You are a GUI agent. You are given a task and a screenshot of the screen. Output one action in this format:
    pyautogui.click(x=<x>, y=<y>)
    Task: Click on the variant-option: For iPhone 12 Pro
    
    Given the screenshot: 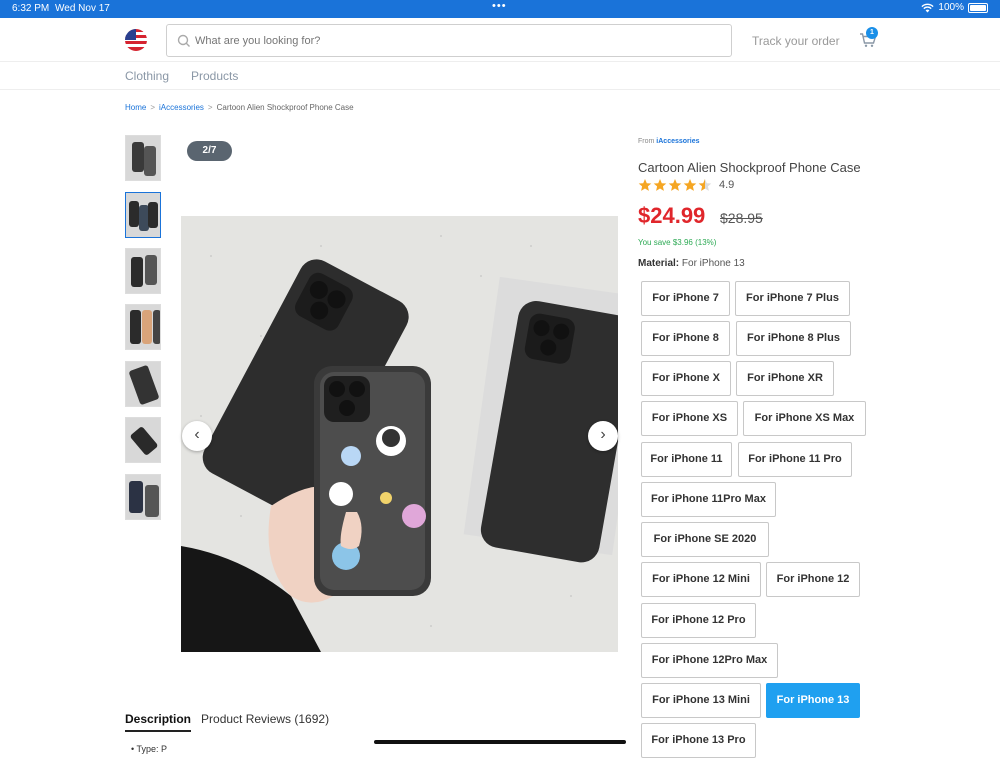 What is the action you would take?
    pyautogui.click(x=698, y=620)
    